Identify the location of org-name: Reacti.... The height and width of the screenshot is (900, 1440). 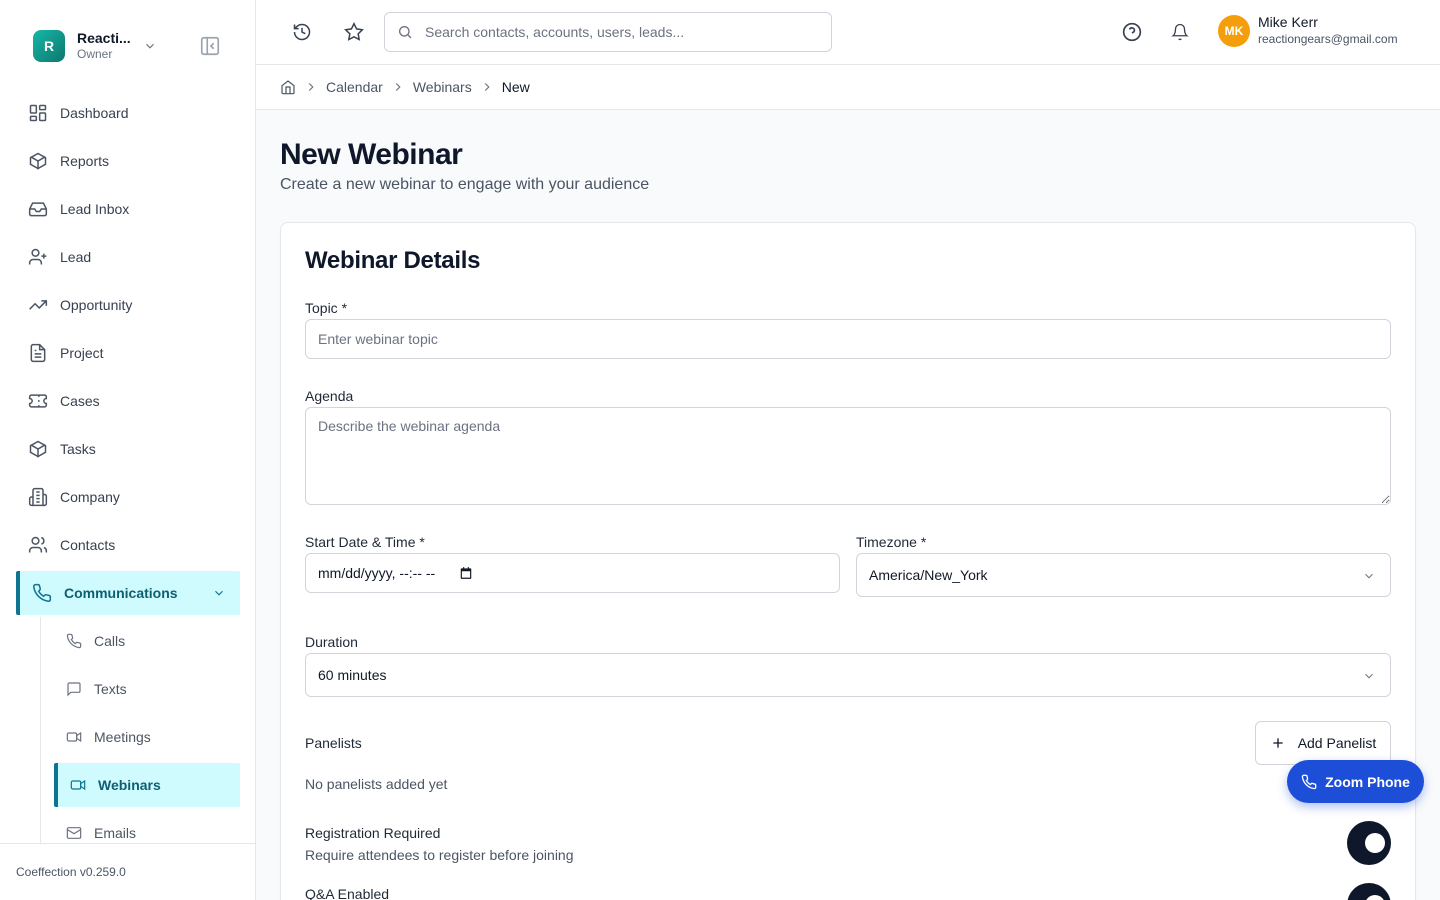
(104, 38).